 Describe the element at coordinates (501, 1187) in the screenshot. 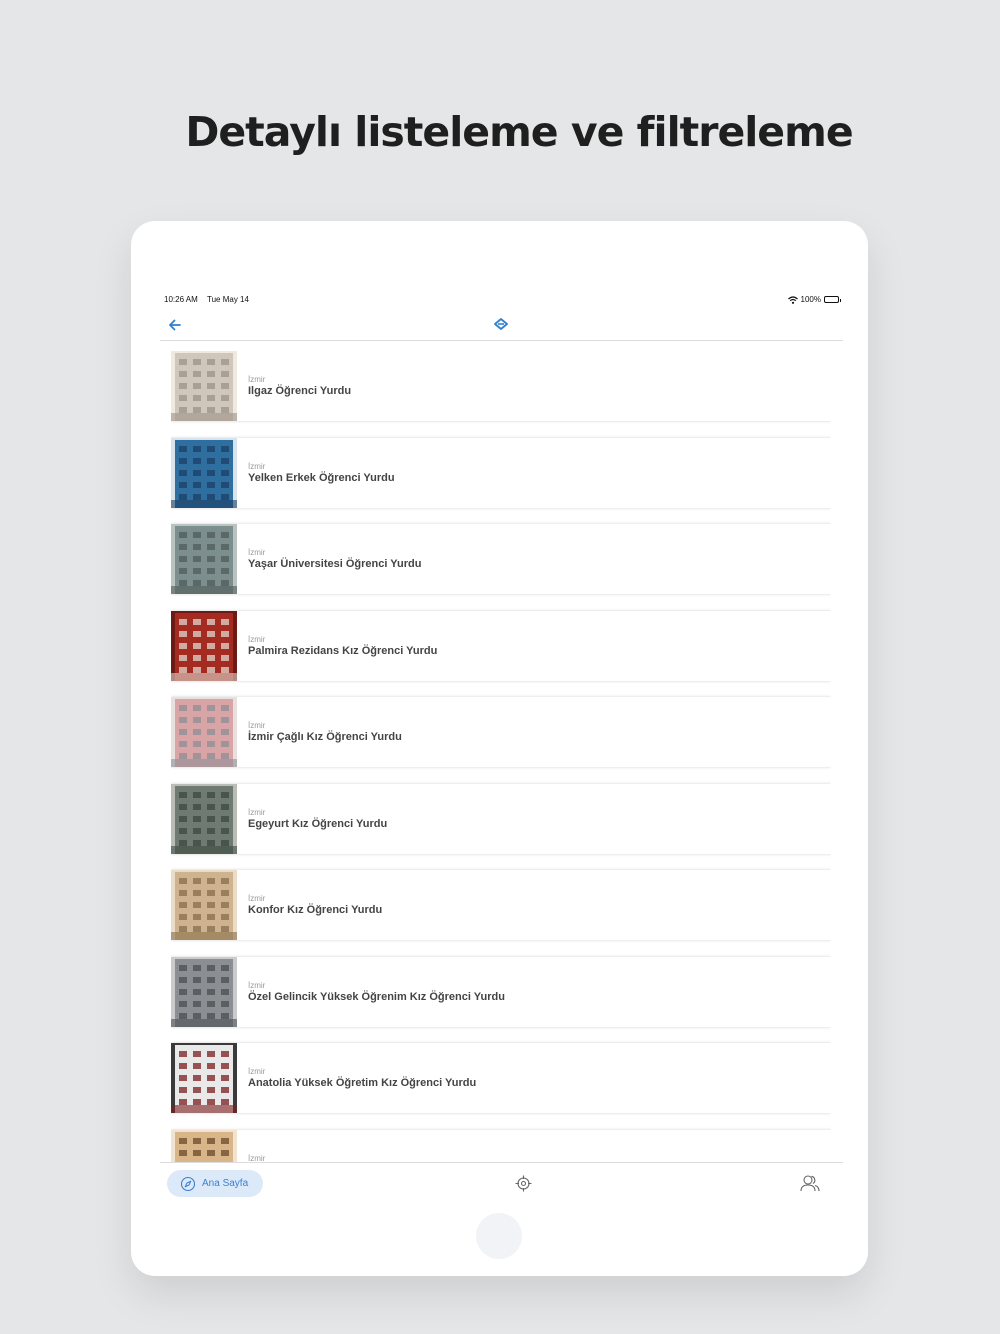

I see `tab-bar: Ana Sayfa` at that location.